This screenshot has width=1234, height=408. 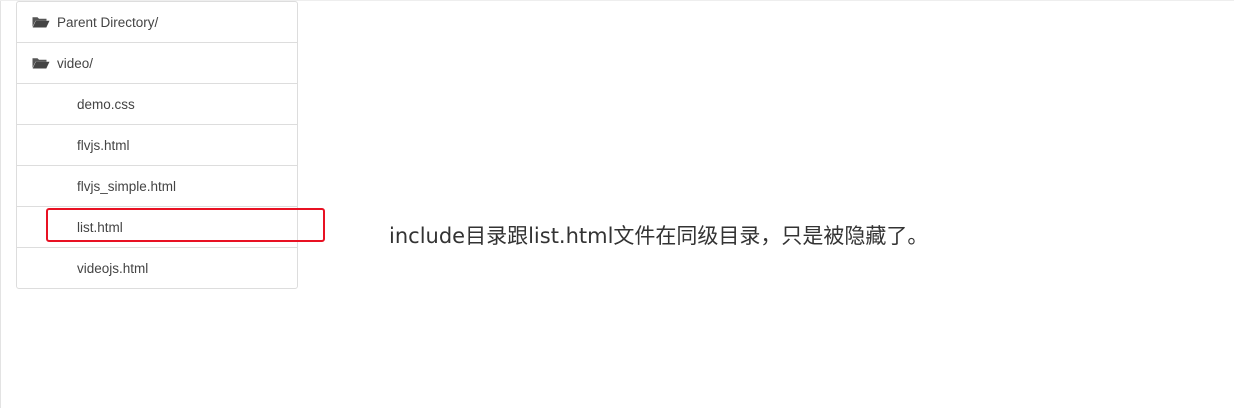 I want to click on list-item-label: list.html, so click(x=100, y=227).